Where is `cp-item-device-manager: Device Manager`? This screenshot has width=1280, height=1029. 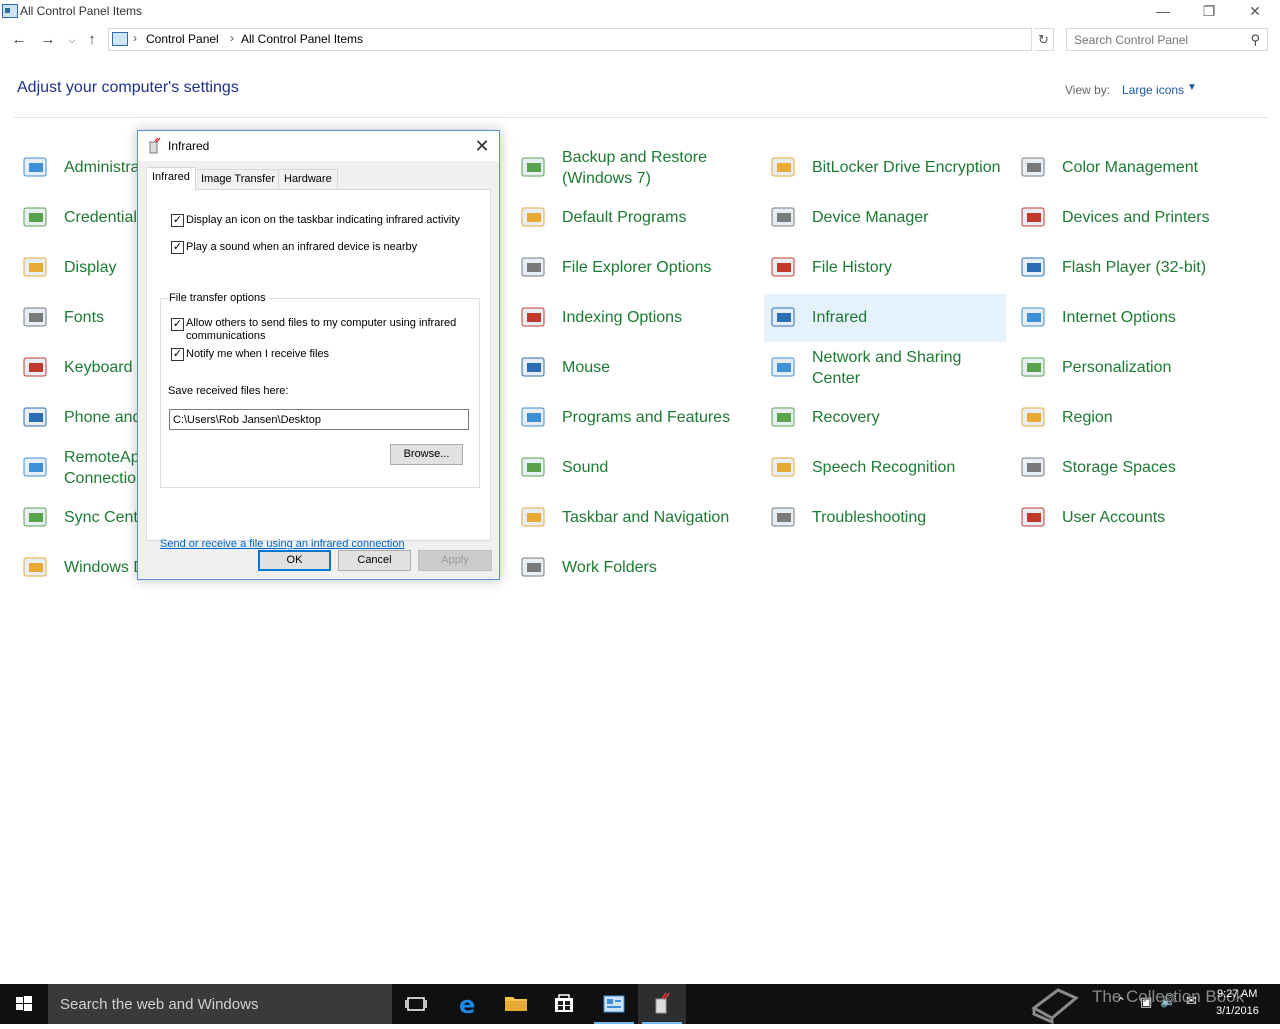 cp-item-device-manager: Device Manager is located at coordinates (885, 218).